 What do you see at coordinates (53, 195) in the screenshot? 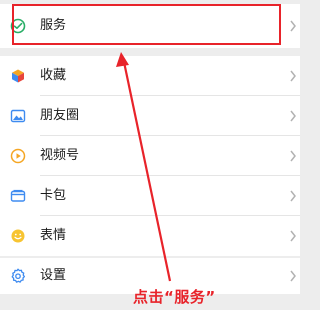
I see `menu-item-label: 卡包` at bounding box center [53, 195].